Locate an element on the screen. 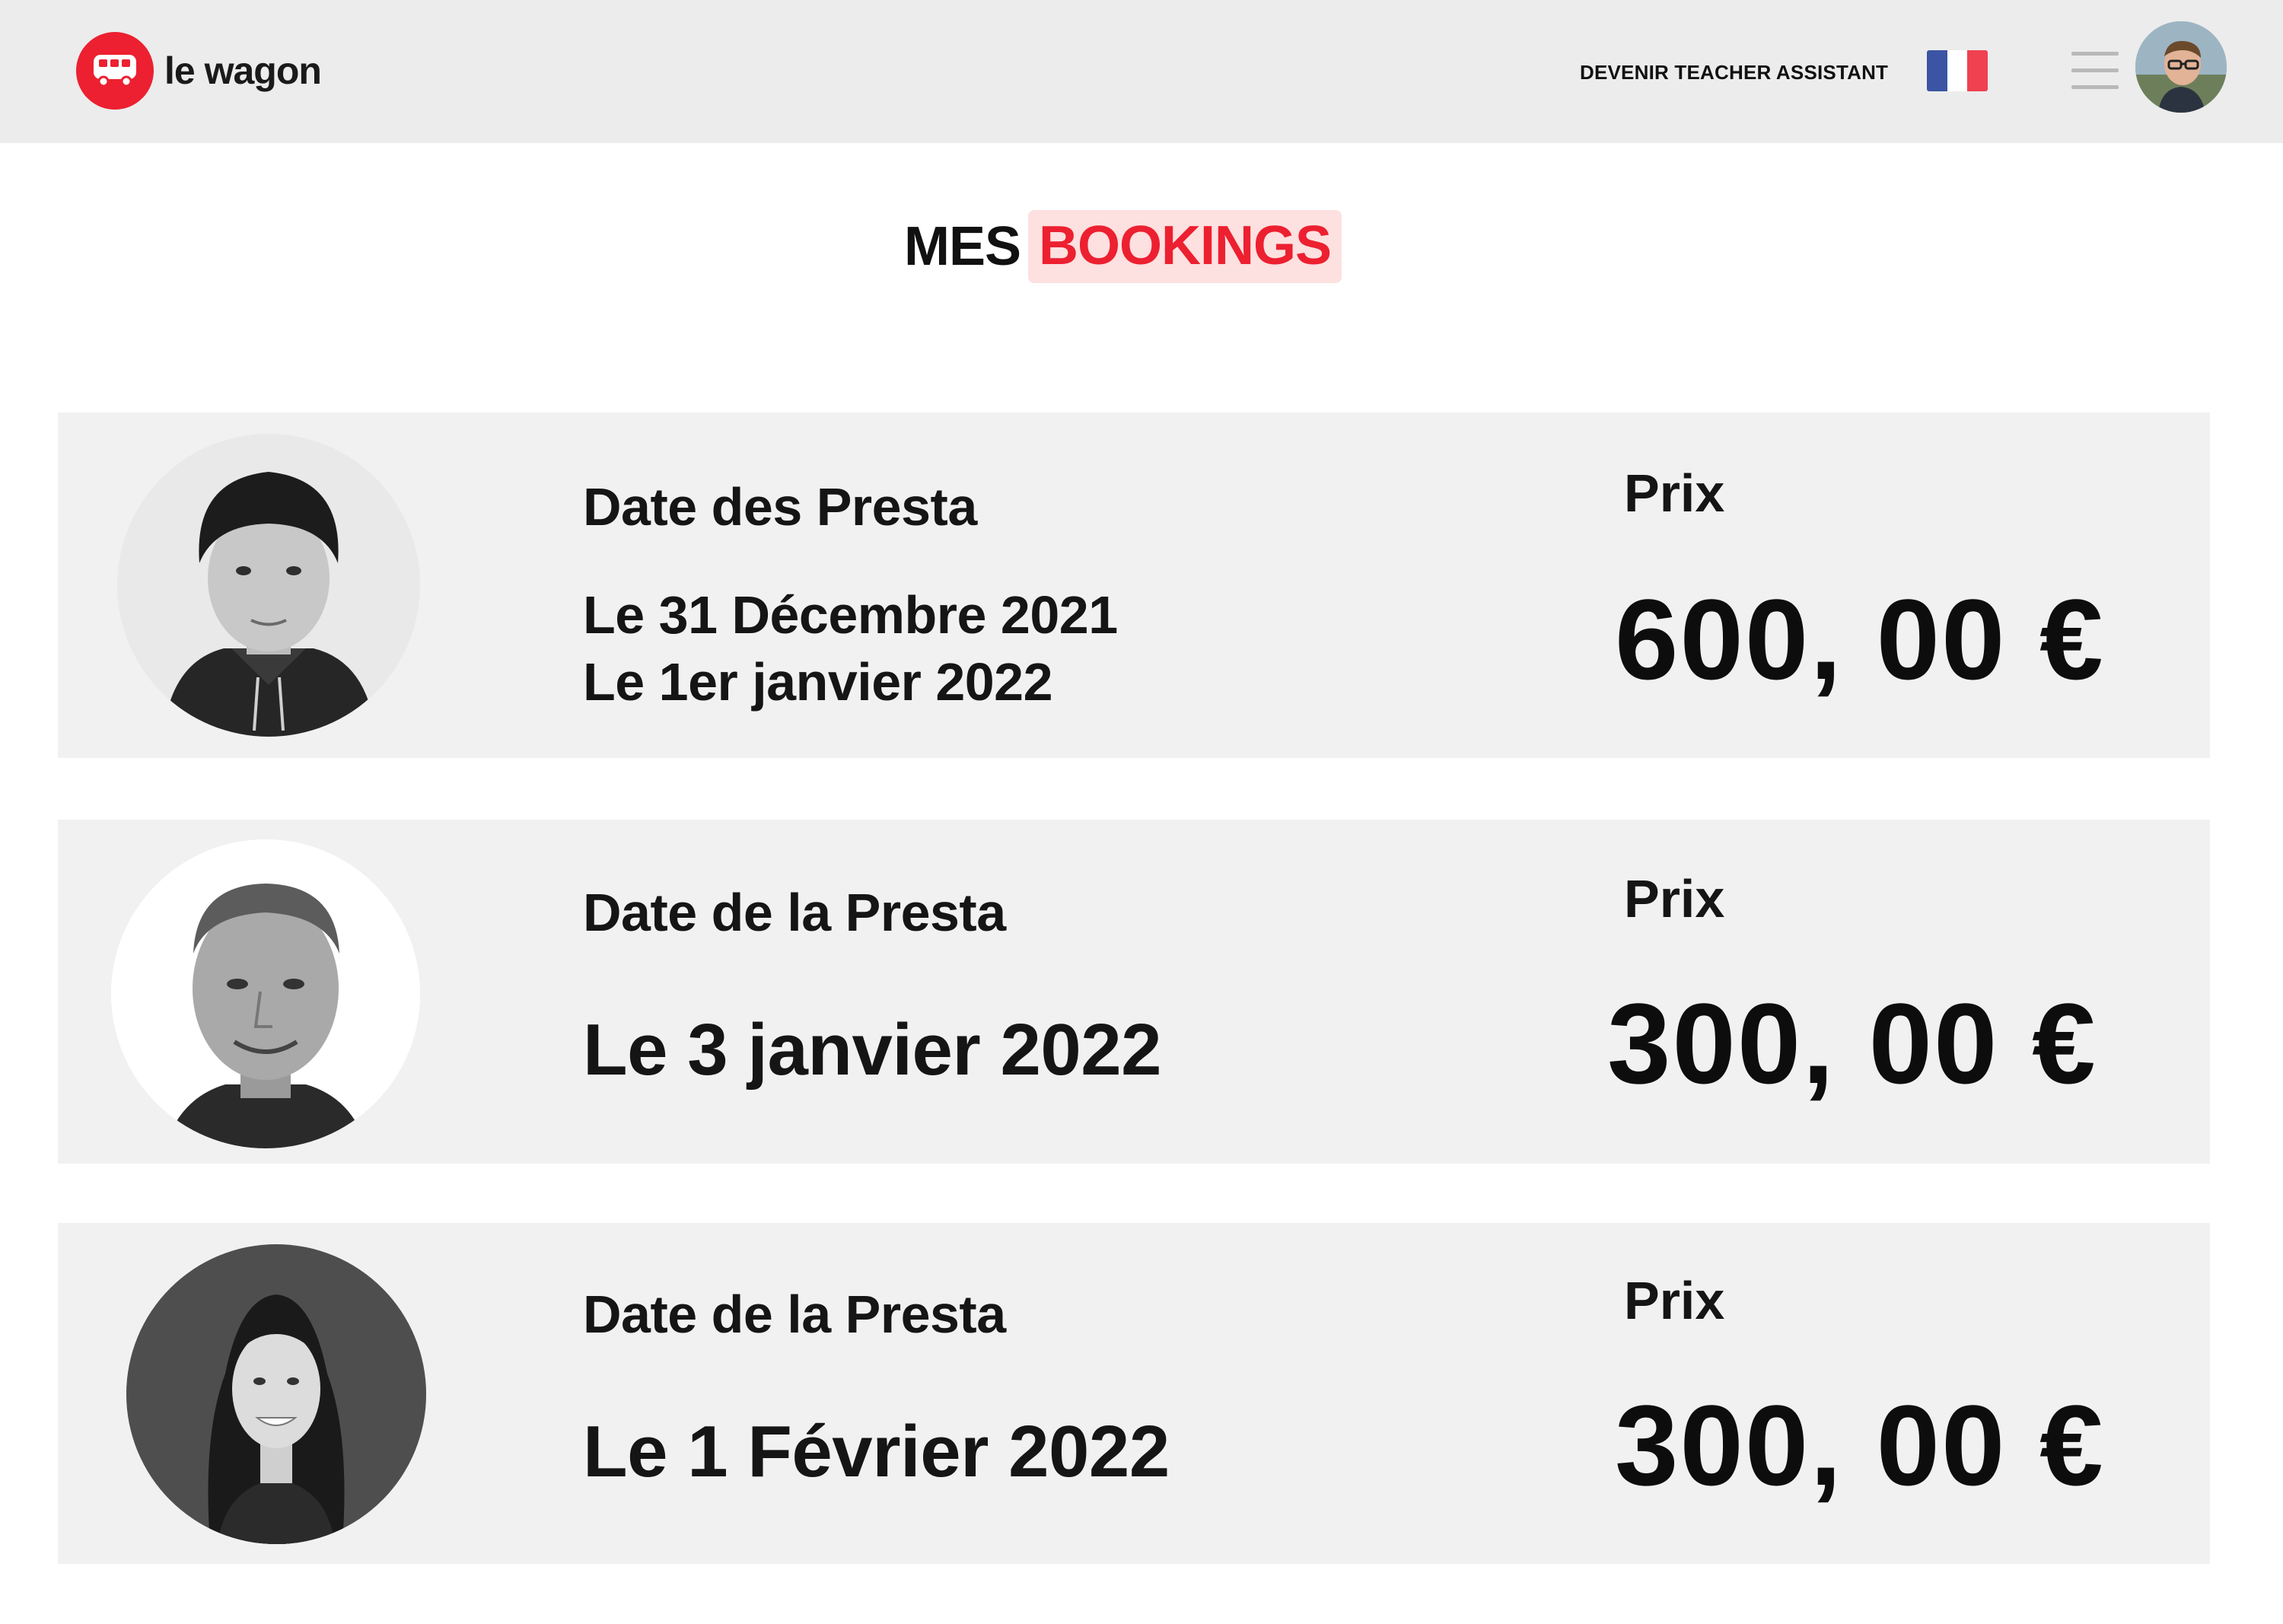 Image resolution: width=2283 pixels, height=1624 pixels. bus-icon is located at coordinates (115, 71).